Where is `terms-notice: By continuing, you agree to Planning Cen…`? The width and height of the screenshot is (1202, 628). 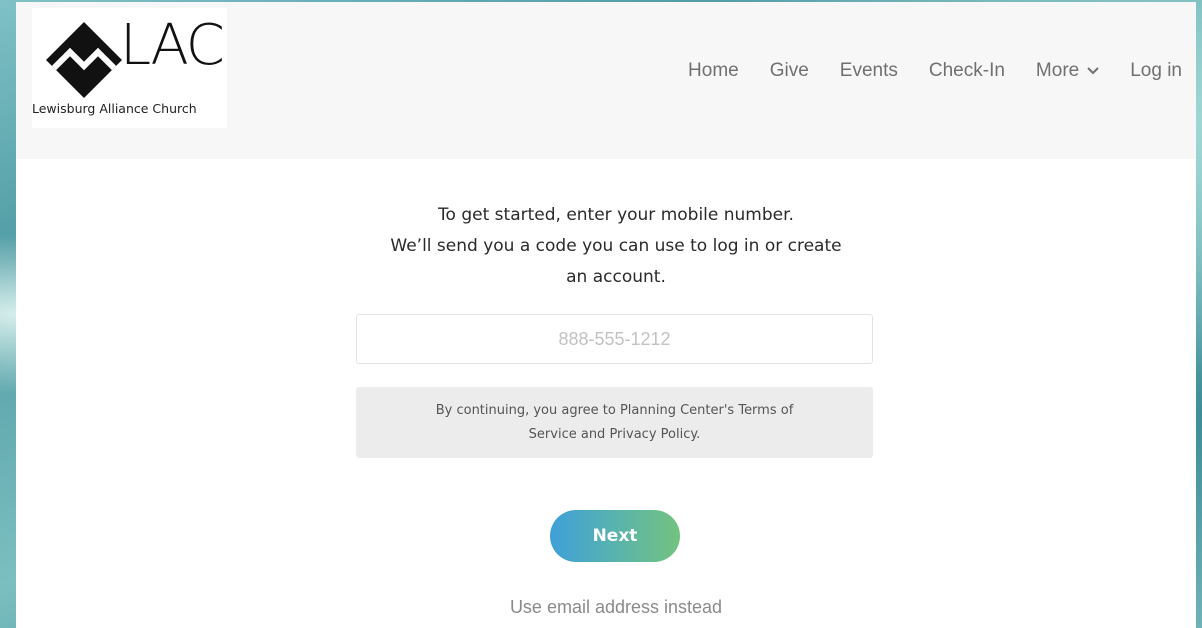 terms-notice: By continuing, you agree to Planning Cen… is located at coordinates (614, 422).